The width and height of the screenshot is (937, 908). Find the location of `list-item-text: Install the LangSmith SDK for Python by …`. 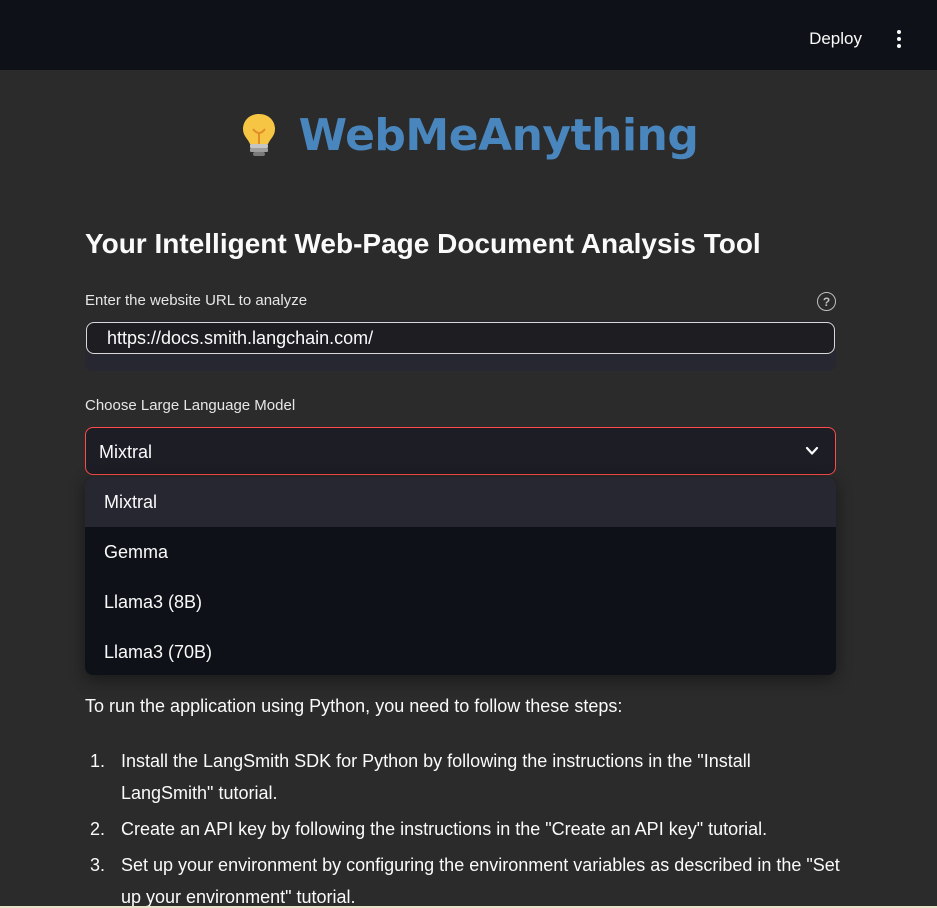

list-item-text: Install the LangSmith SDK for Python by … is located at coordinates (436, 777).